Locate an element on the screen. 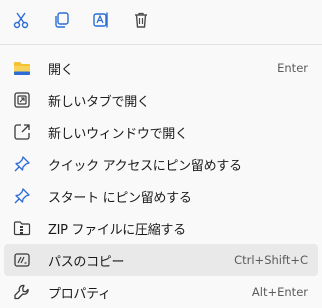 Image resolution: width=322 pixels, height=308 pixels. menu-item-label: ZIP ファイルに圧縮する is located at coordinates (117, 230).